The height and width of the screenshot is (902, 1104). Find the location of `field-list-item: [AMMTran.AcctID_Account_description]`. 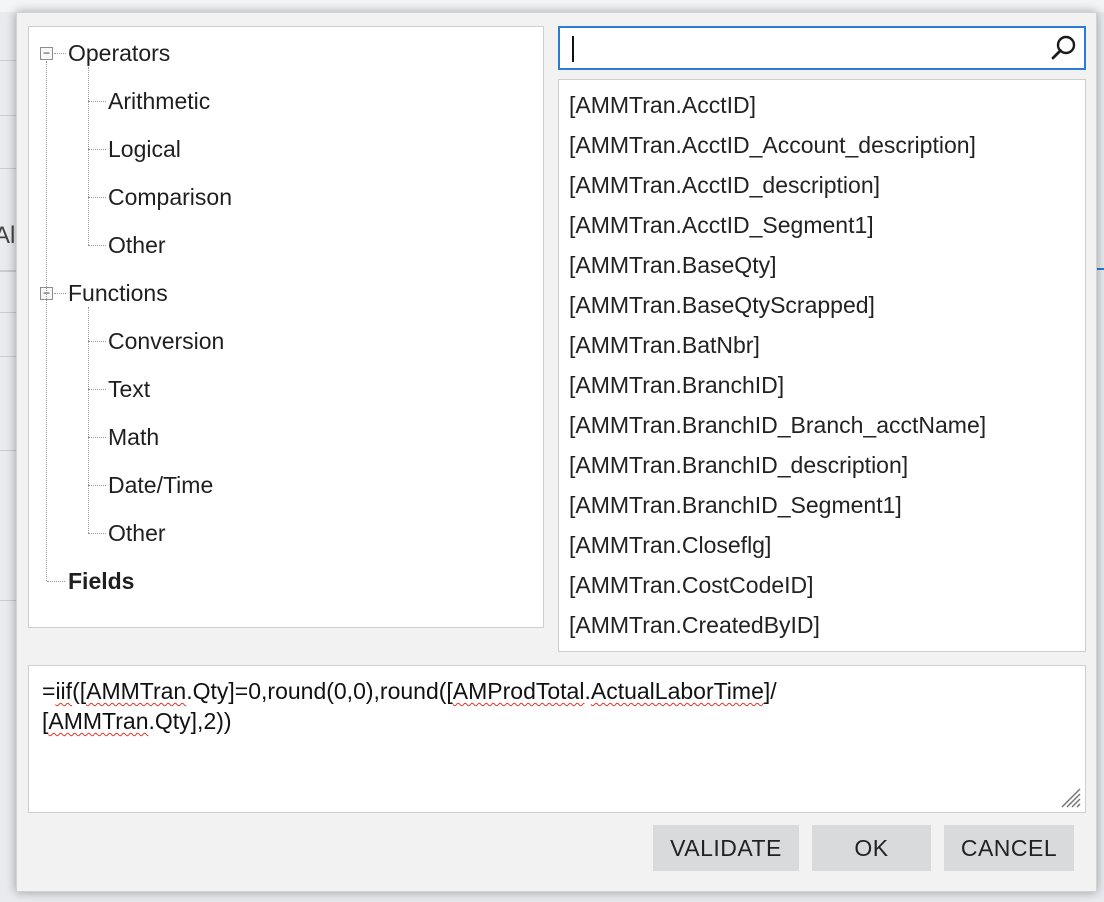

field-list-item: [AMMTran.AcctID_Account_description] is located at coordinates (772, 145).